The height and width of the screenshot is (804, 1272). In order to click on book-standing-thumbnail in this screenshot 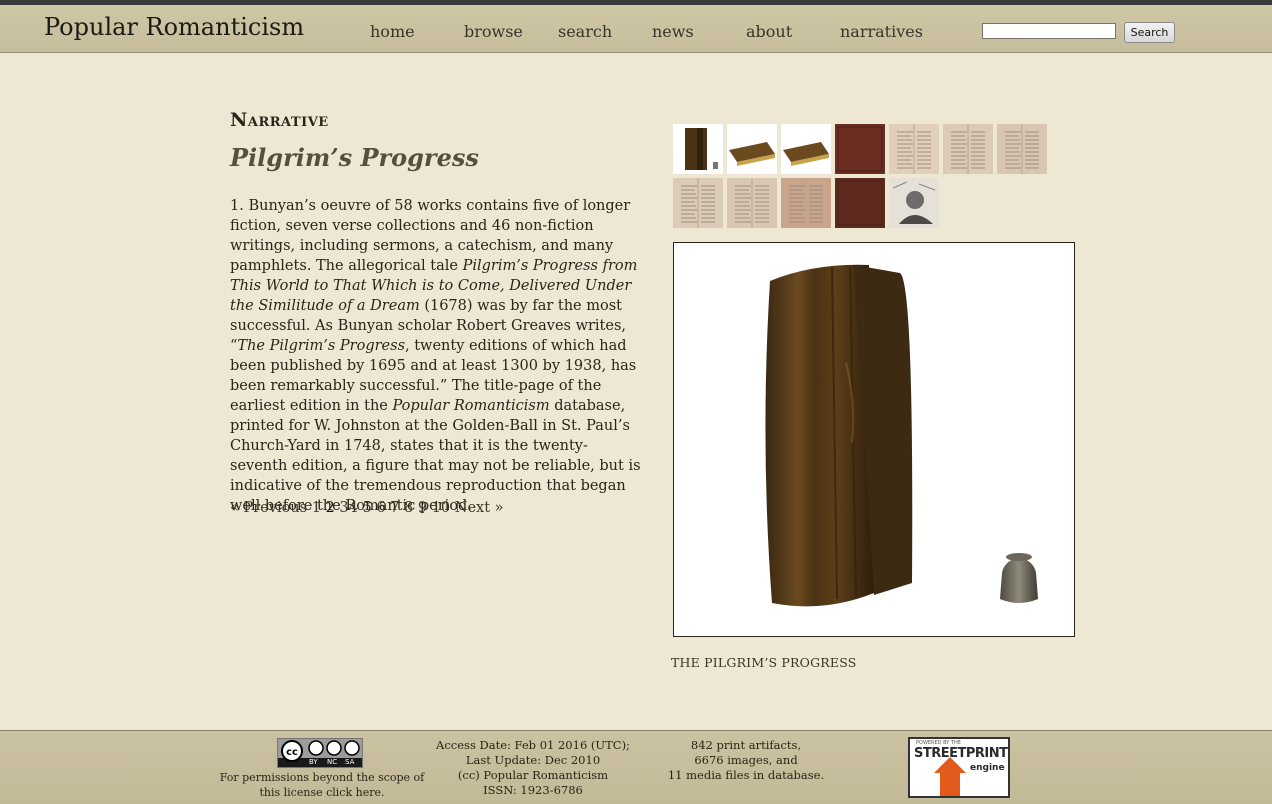, I will do `click(698, 149)`.